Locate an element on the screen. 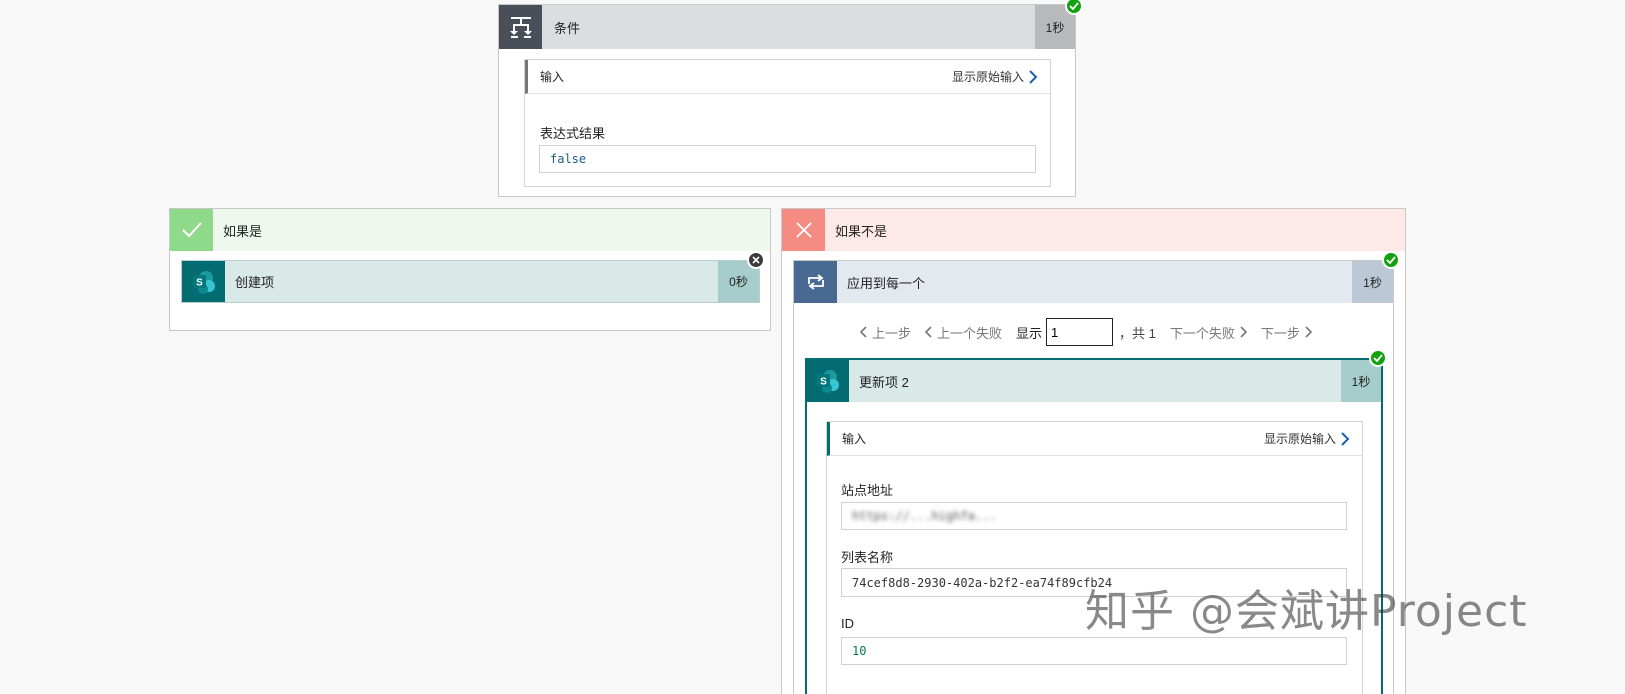 The width and height of the screenshot is (1625, 694). previous-button: 上一步 is located at coordinates (885, 332).